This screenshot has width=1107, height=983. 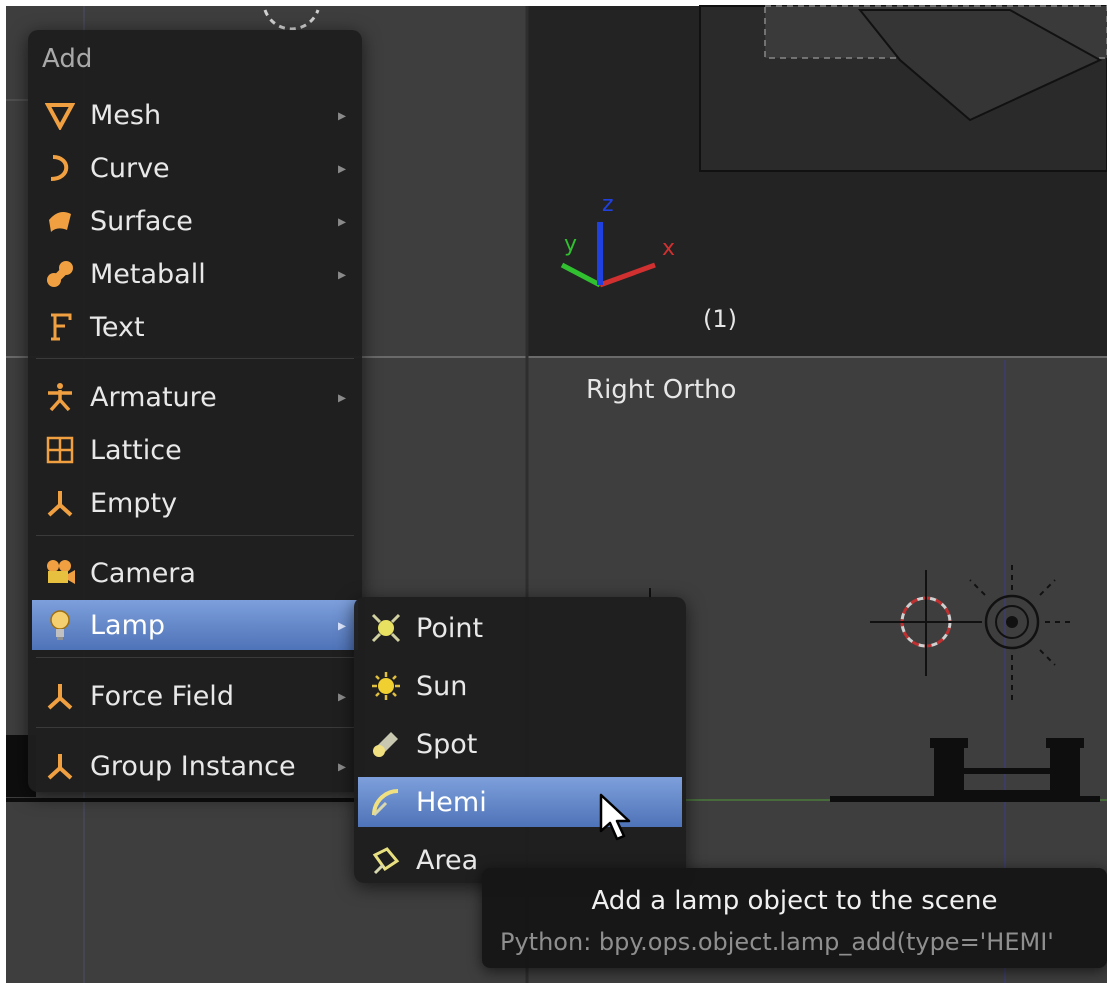 What do you see at coordinates (60, 503) in the screenshot?
I see `empty-icon` at bounding box center [60, 503].